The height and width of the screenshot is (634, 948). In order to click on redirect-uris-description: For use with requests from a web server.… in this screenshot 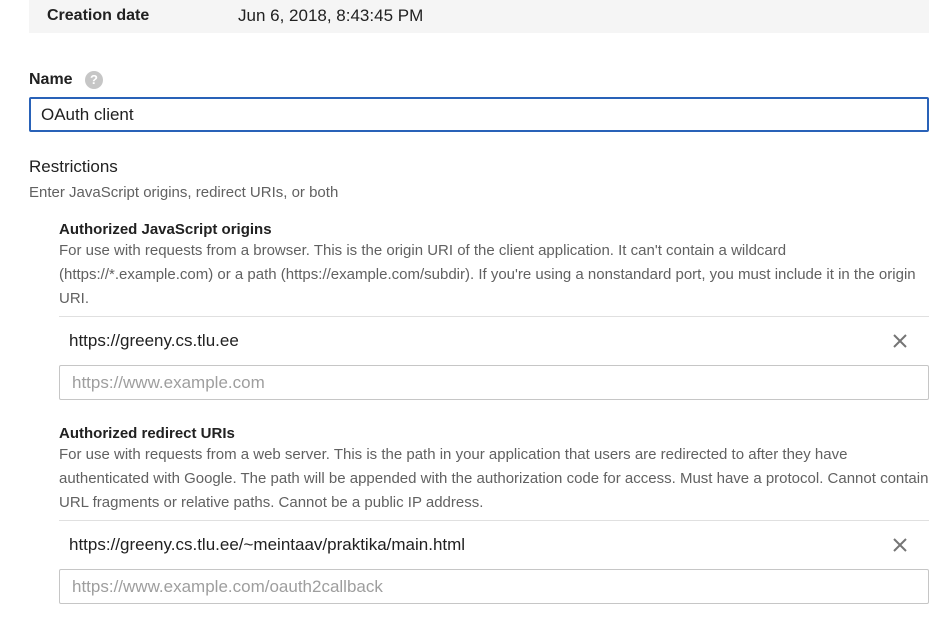, I will do `click(494, 478)`.